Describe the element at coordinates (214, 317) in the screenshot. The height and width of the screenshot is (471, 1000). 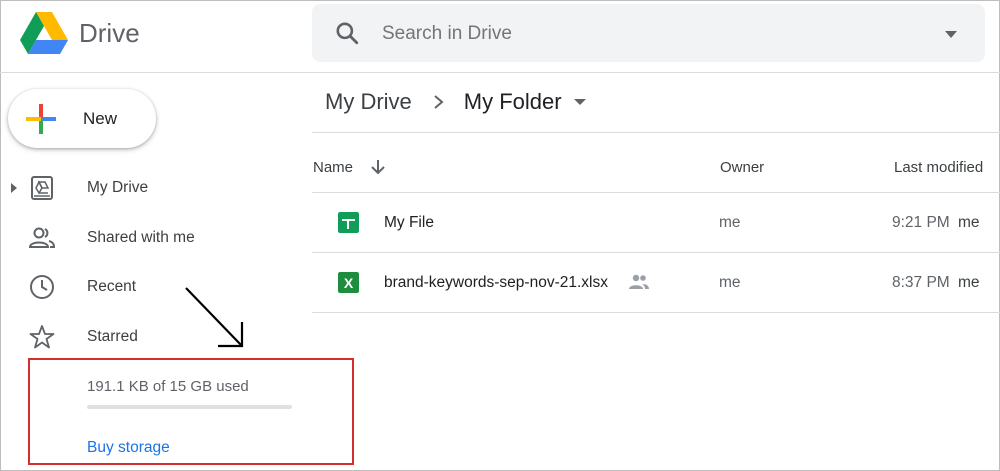
I see `annotation-arrow-icon` at that location.